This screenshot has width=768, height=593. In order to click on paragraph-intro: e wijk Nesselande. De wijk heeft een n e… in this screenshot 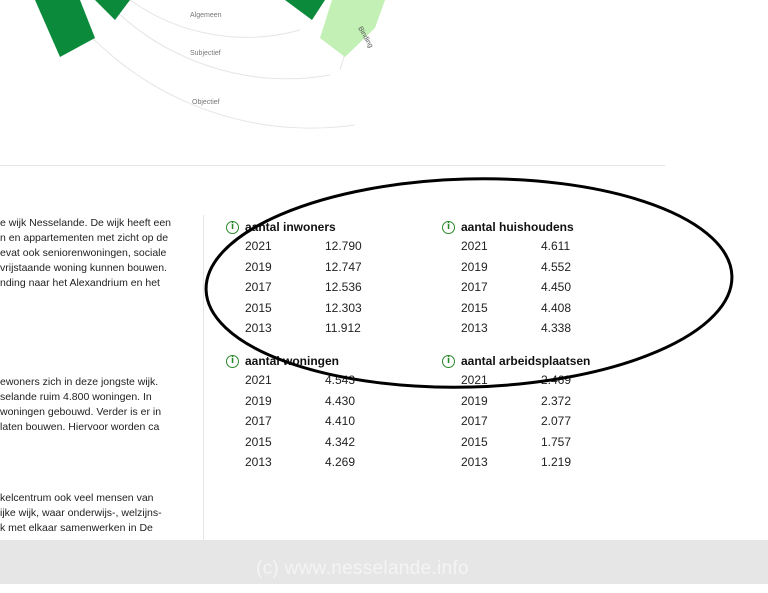, I will do `click(100, 253)`.